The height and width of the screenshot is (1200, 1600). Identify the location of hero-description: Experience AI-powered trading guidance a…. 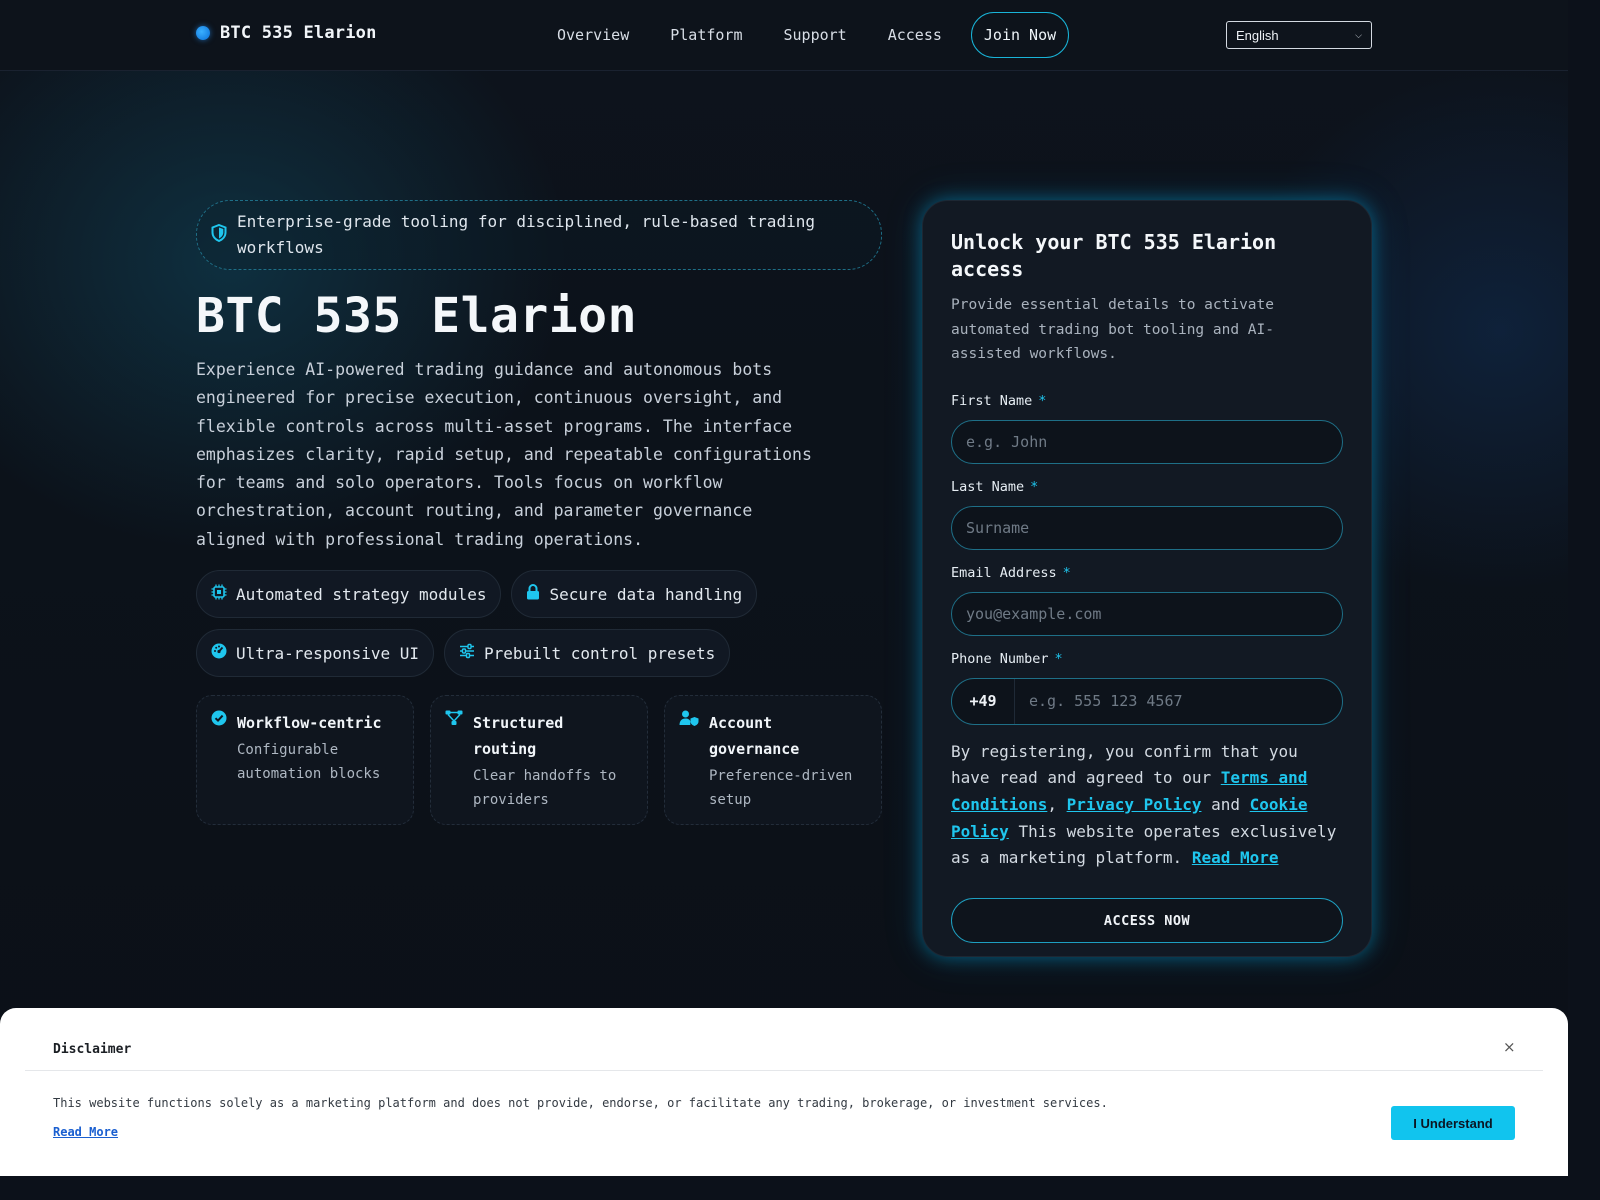
(504, 454).